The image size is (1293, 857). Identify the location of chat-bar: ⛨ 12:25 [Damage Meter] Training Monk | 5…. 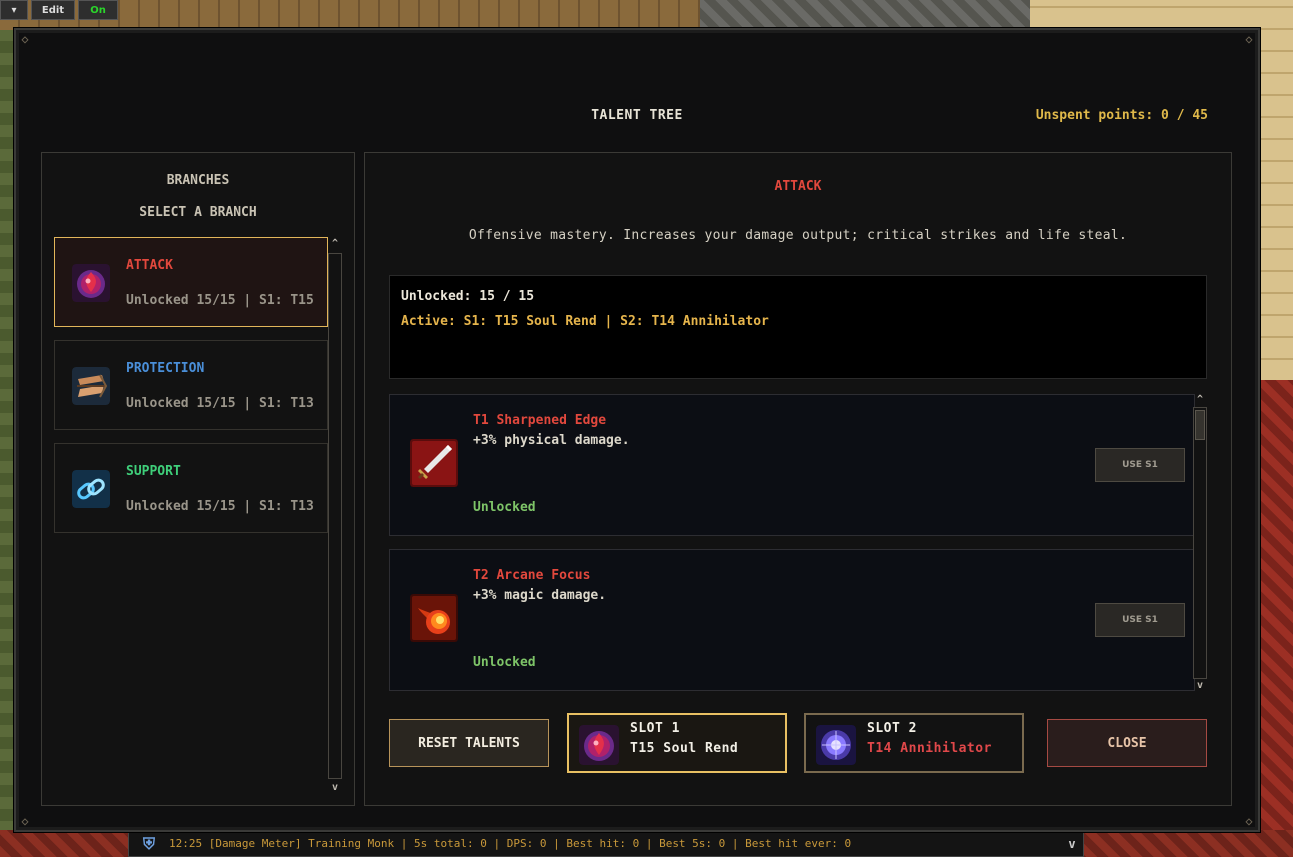
(606, 843).